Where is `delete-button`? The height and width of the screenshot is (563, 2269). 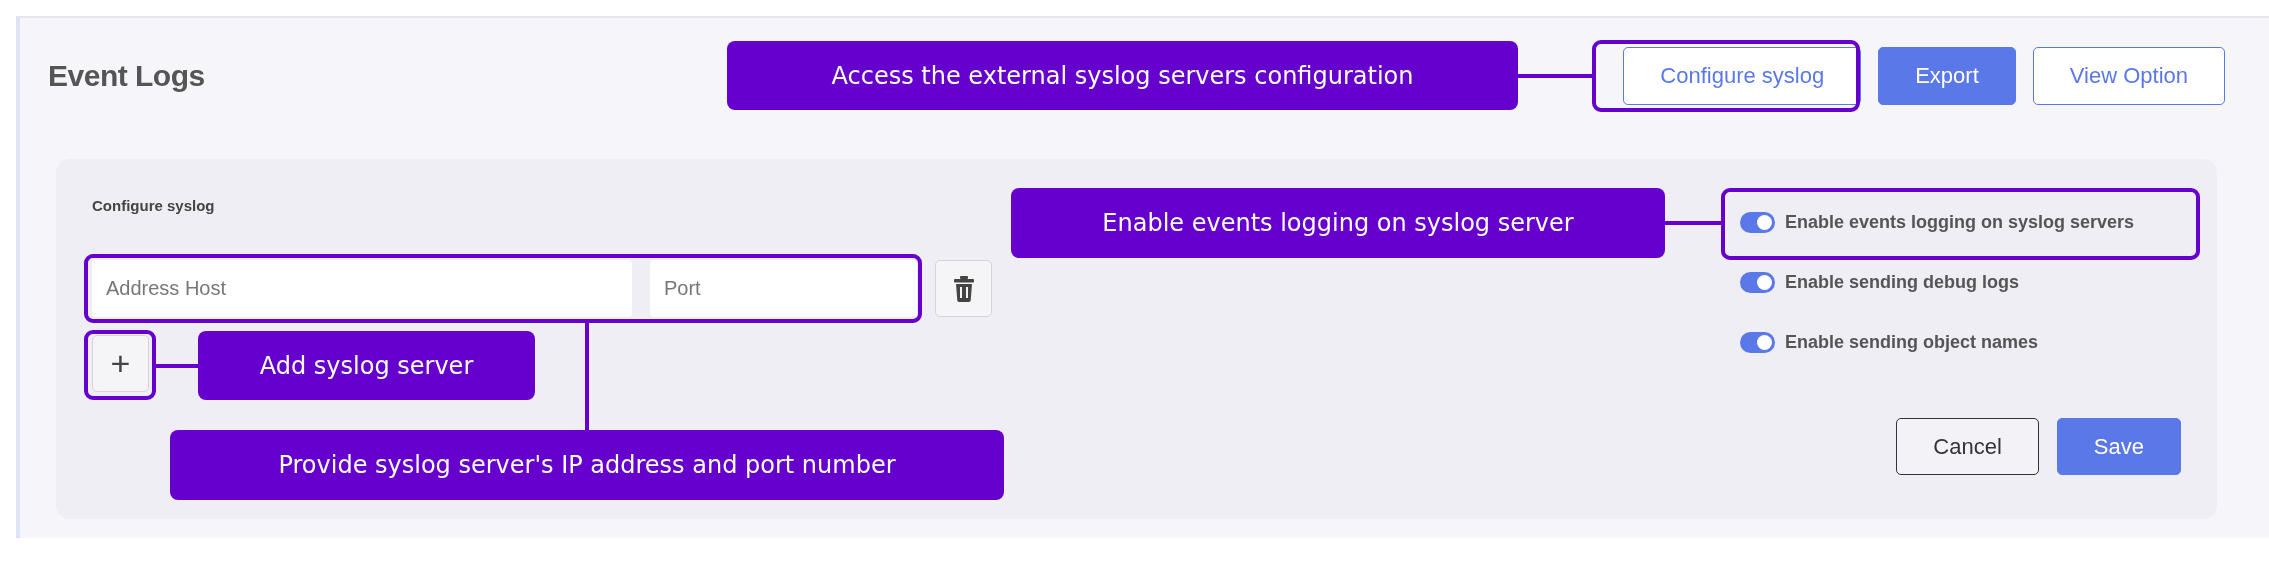
delete-button is located at coordinates (963, 288).